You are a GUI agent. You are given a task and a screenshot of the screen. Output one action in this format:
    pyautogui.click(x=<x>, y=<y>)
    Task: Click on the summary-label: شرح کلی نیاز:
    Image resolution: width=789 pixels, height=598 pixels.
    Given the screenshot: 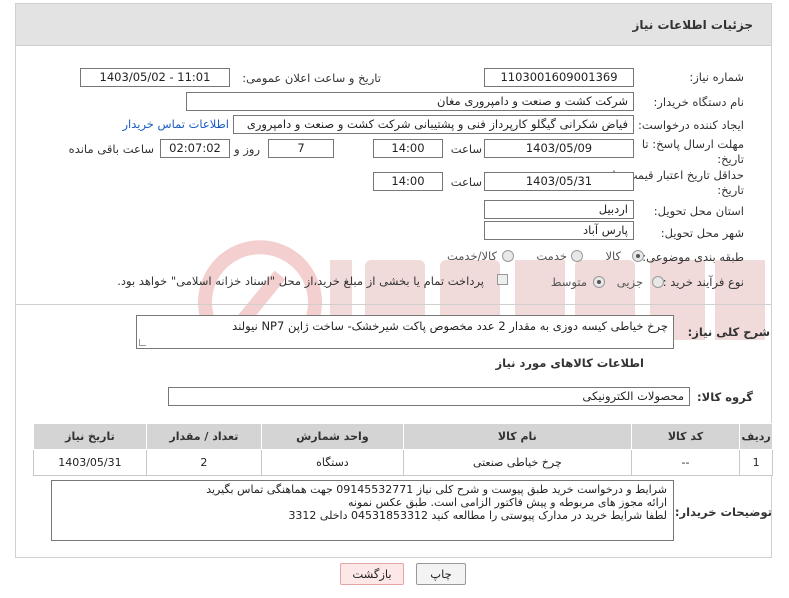 What is the action you would take?
    pyautogui.click(x=728, y=332)
    